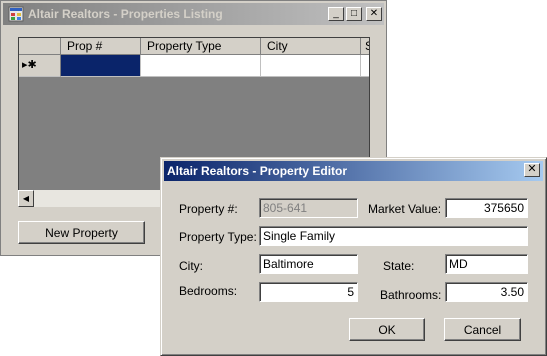 Image resolution: width=547 pixels, height=356 pixels. Describe the element at coordinates (311, 66) in the screenshot. I see `cell-city` at that location.